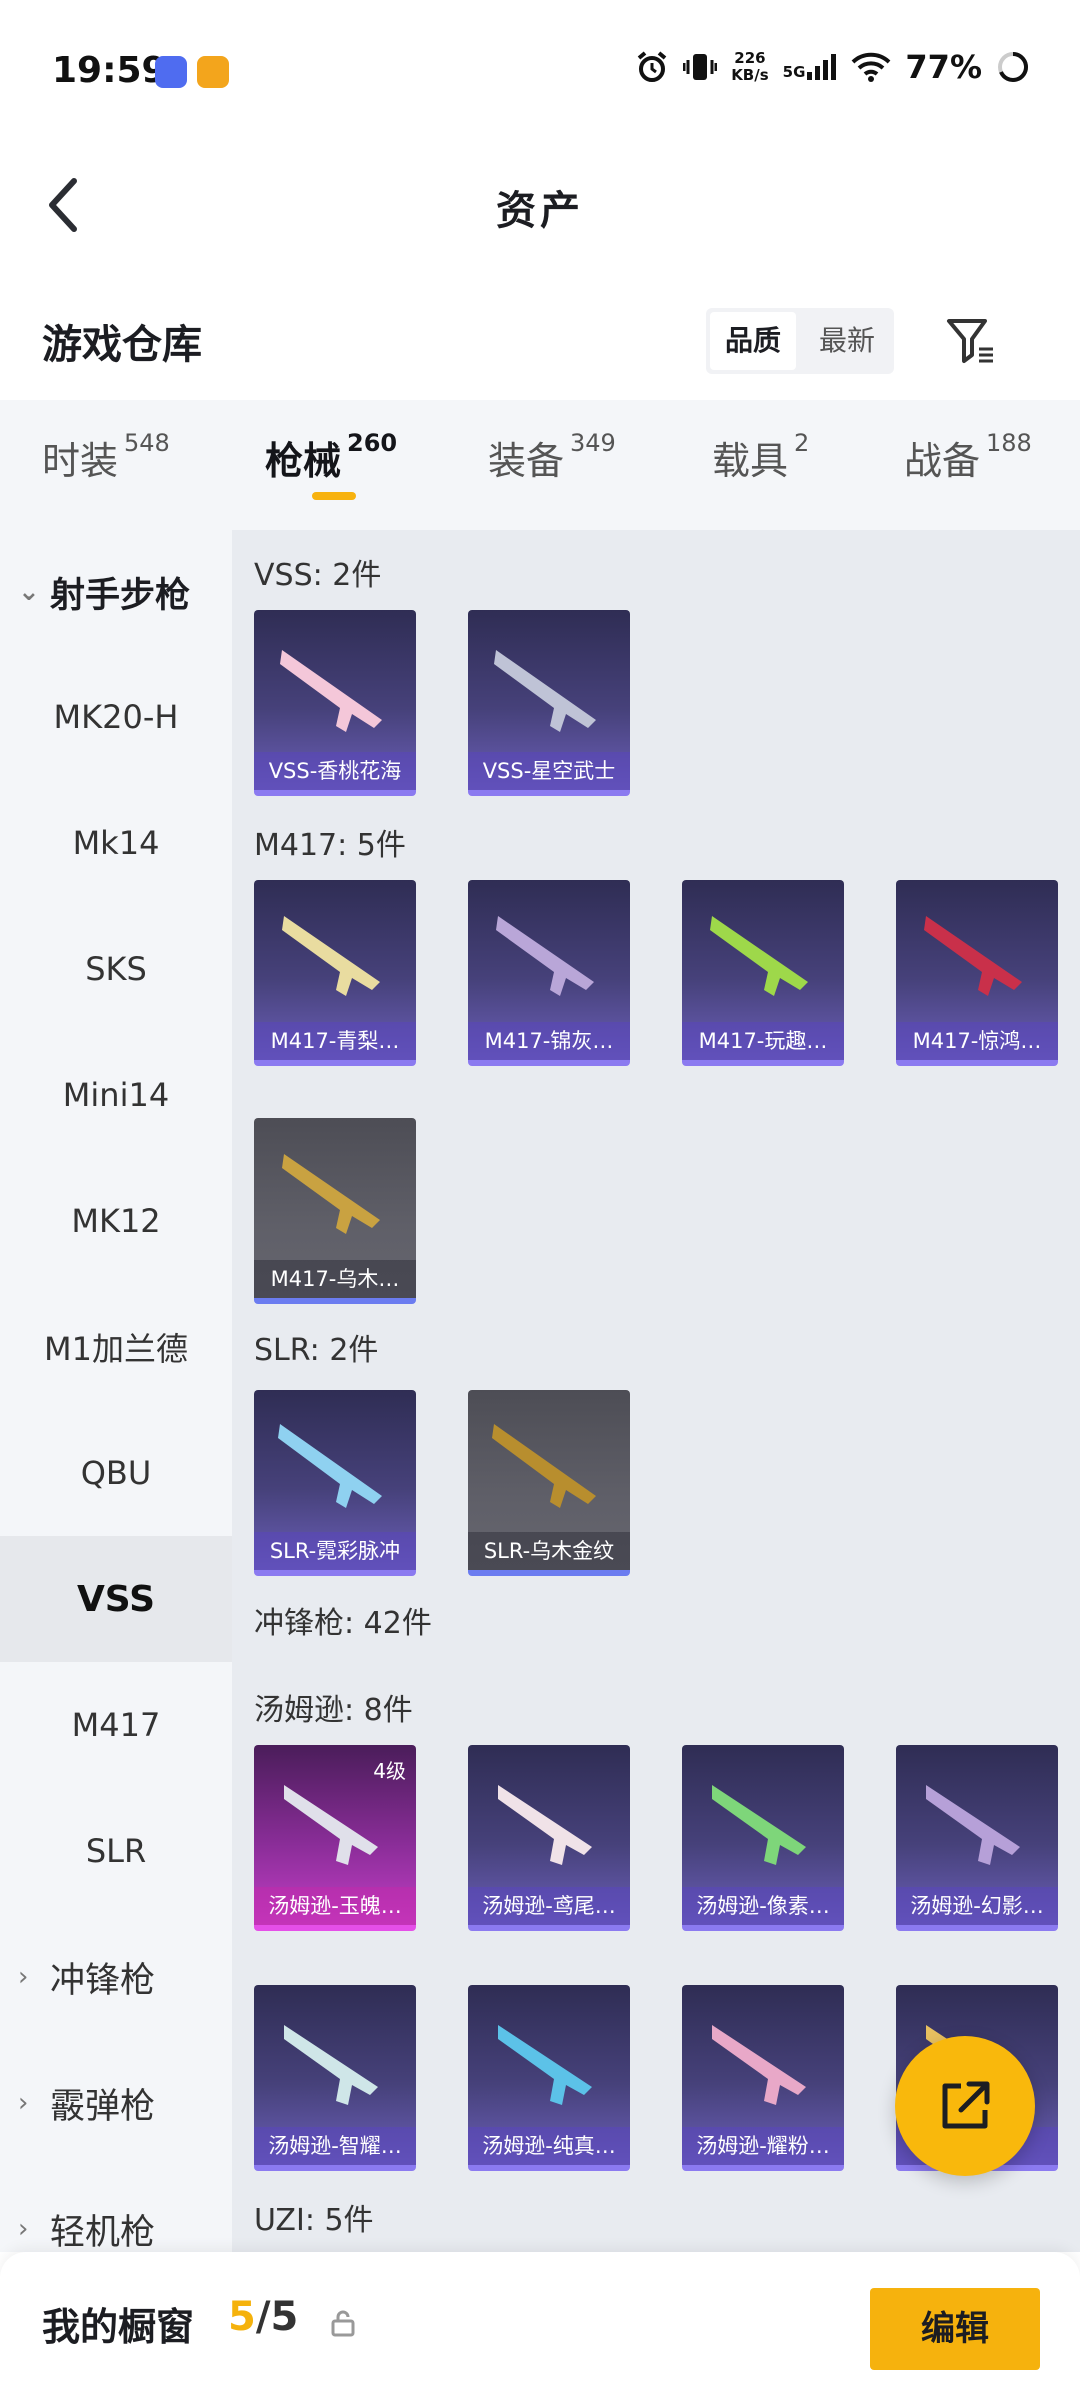  What do you see at coordinates (540, 345) in the screenshot?
I see `section-header: 游戏仓库 品质 最新` at bounding box center [540, 345].